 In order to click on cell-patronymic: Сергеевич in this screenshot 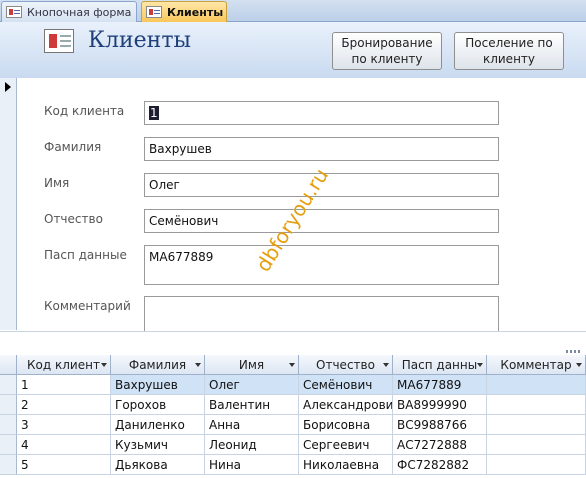, I will do `click(346, 445)`.